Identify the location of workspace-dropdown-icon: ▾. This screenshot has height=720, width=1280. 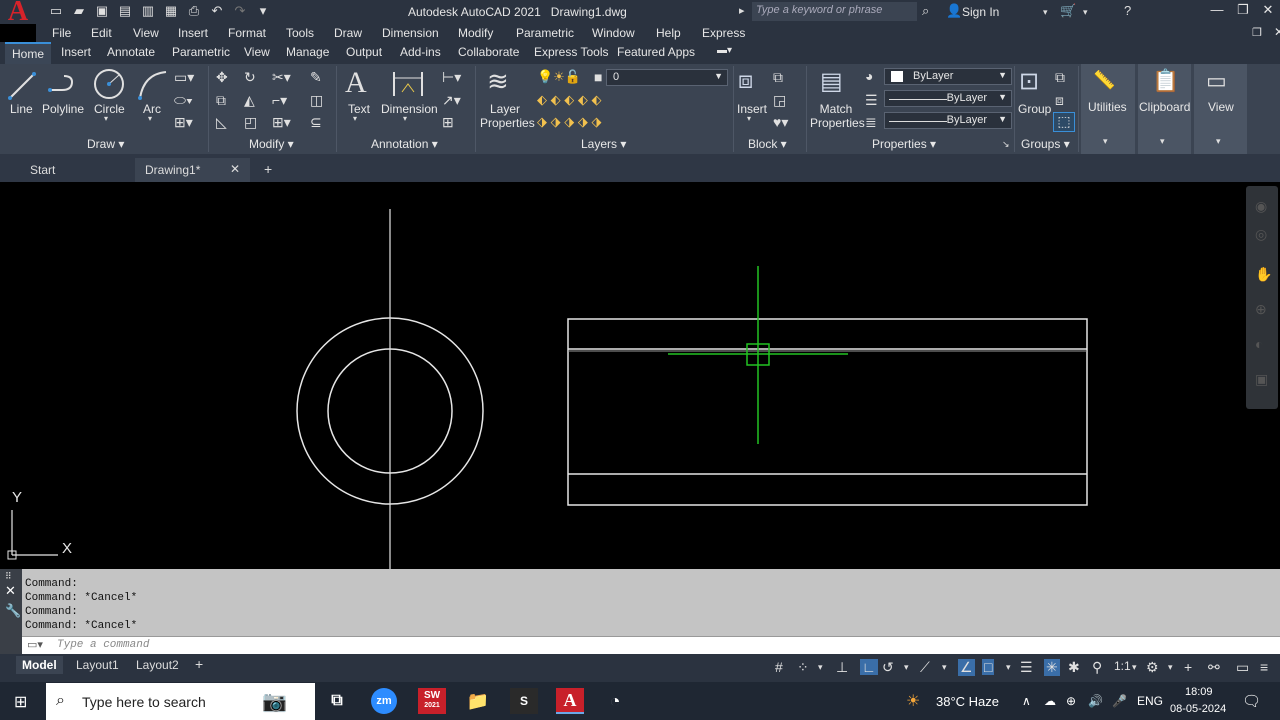
(1170, 667).